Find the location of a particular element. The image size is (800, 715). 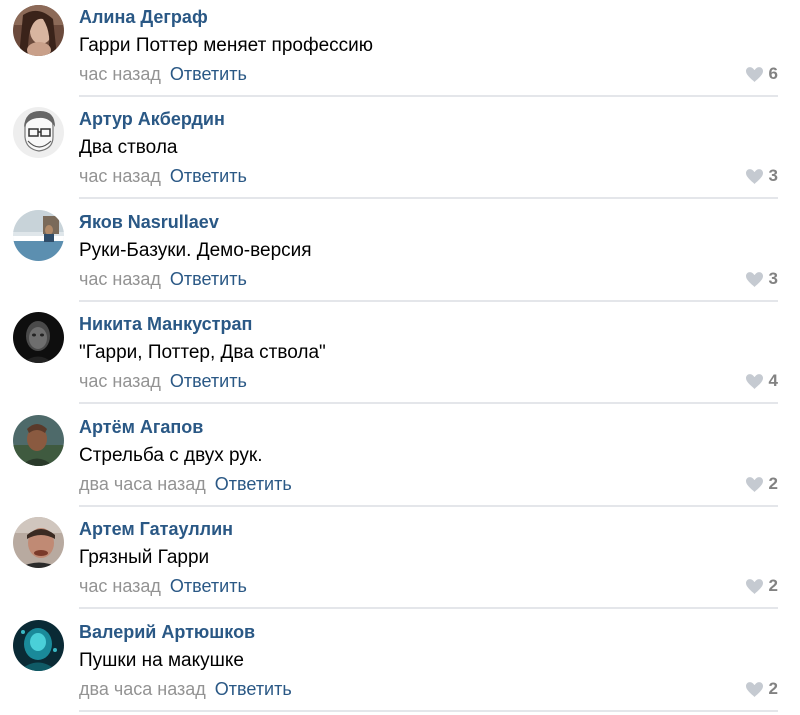

comment-text: Руки-Базуки. Демо-версия is located at coordinates (195, 250).